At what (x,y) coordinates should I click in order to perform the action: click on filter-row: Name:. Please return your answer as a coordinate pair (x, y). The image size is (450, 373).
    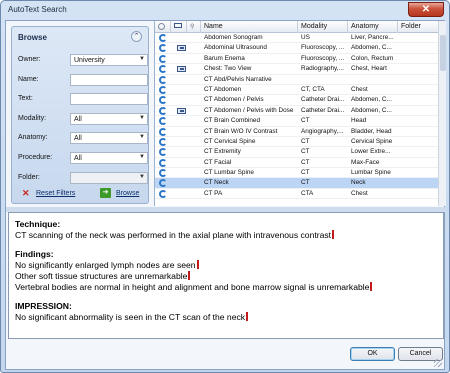
    Looking at the image, I should click on (83, 80).